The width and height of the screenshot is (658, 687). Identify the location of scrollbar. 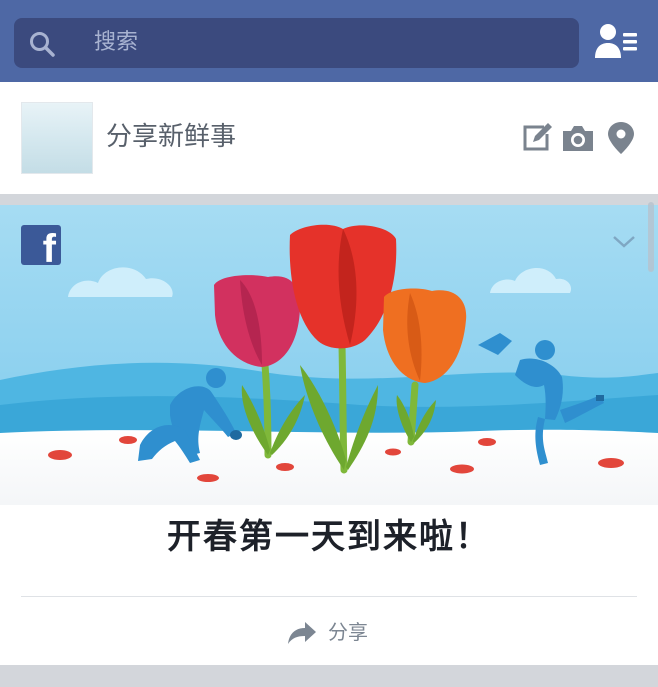
(651, 237).